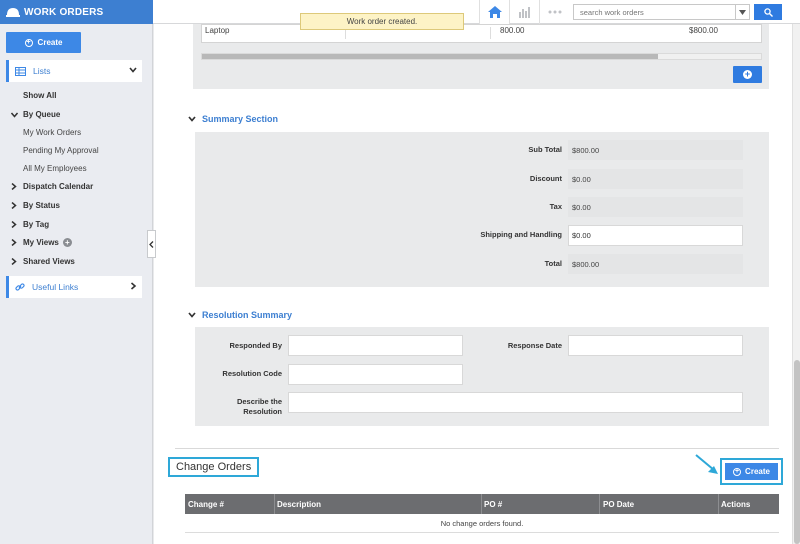  What do you see at coordinates (382, 21) in the screenshot?
I see `toast-message: Work order created.` at bounding box center [382, 21].